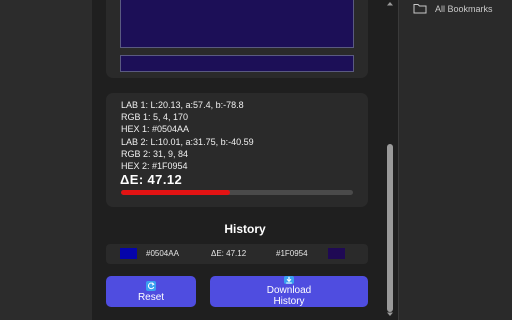  What do you see at coordinates (237, 63) in the screenshot?
I see `color-preview-strip` at bounding box center [237, 63].